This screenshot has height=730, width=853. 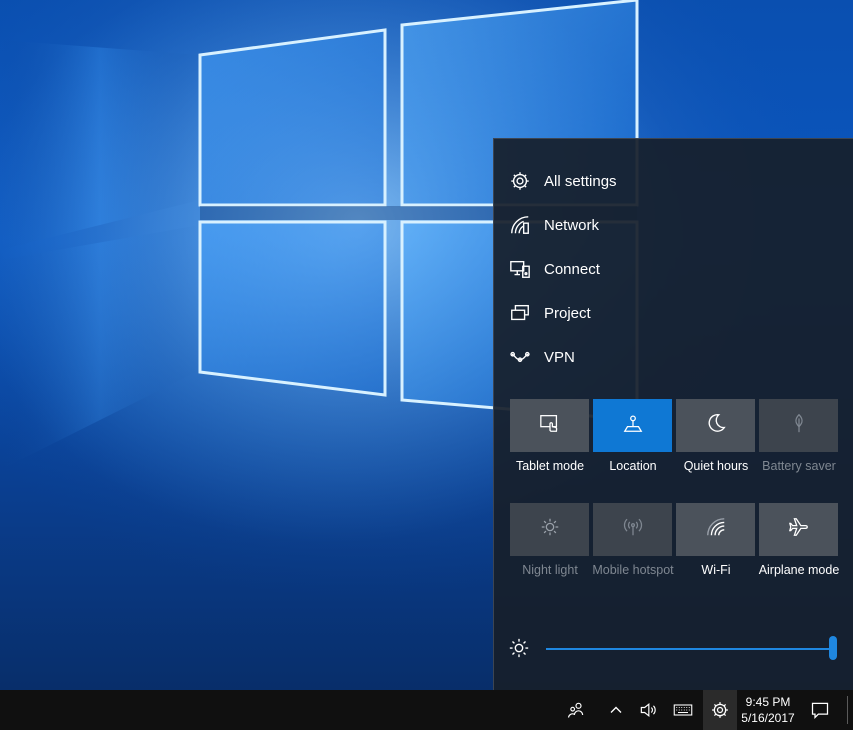 I want to click on project-icon, so click(x=520, y=313).